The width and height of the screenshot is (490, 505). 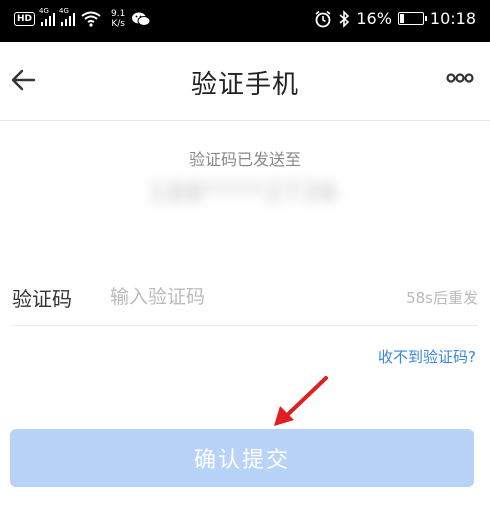 I want to click on no-code-link: 收不到验证码?, so click(x=427, y=356).